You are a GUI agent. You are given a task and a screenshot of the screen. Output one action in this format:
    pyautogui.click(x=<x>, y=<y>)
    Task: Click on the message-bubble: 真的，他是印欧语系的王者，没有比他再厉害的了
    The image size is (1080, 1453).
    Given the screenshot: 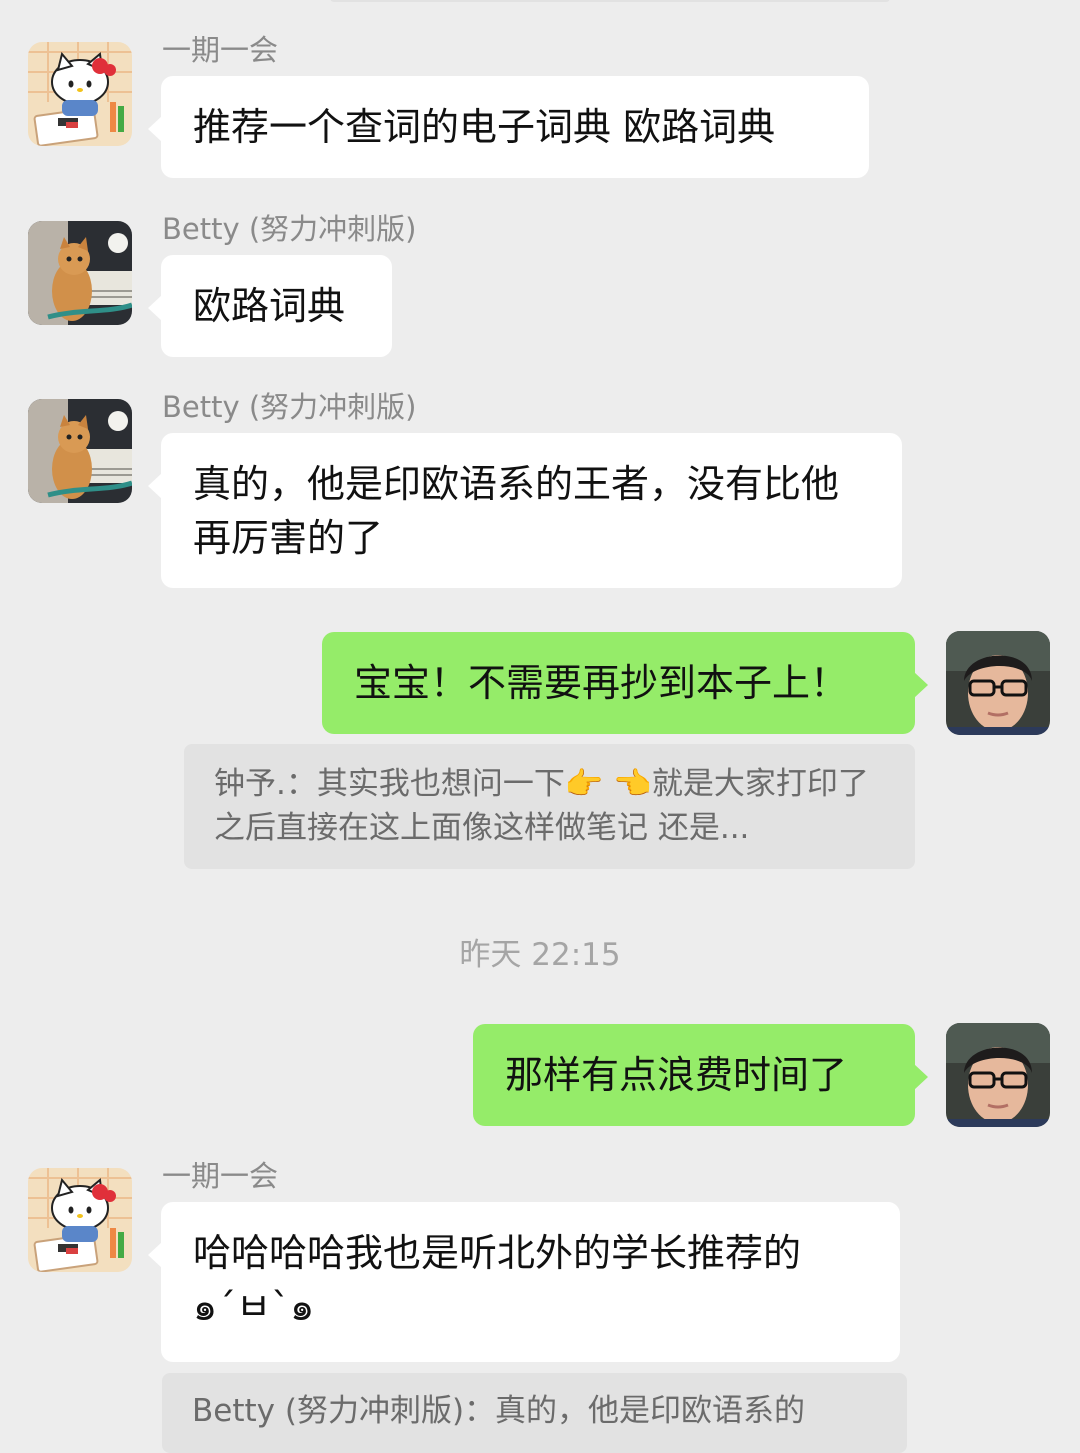 What is the action you would take?
    pyautogui.click(x=525, y=510)
    